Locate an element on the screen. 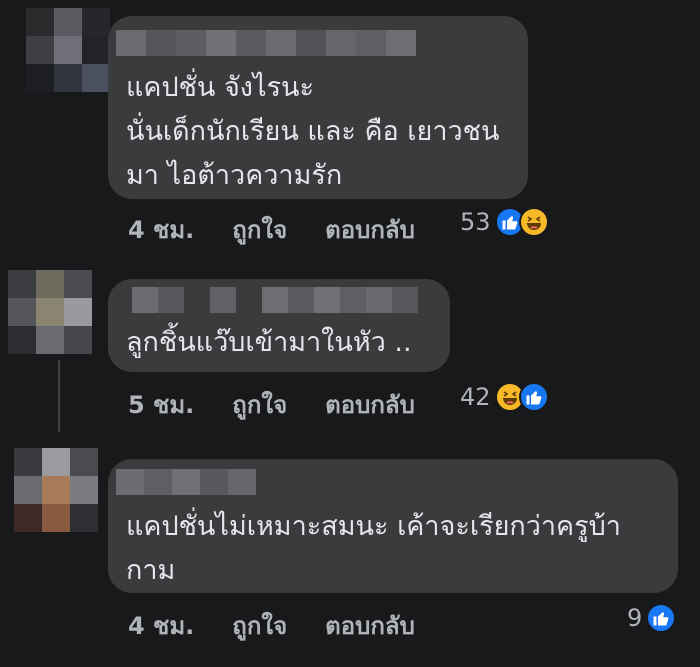 The height and width of the screenshot is (667, 700). haha-icon is located at coordinates (533, 222).